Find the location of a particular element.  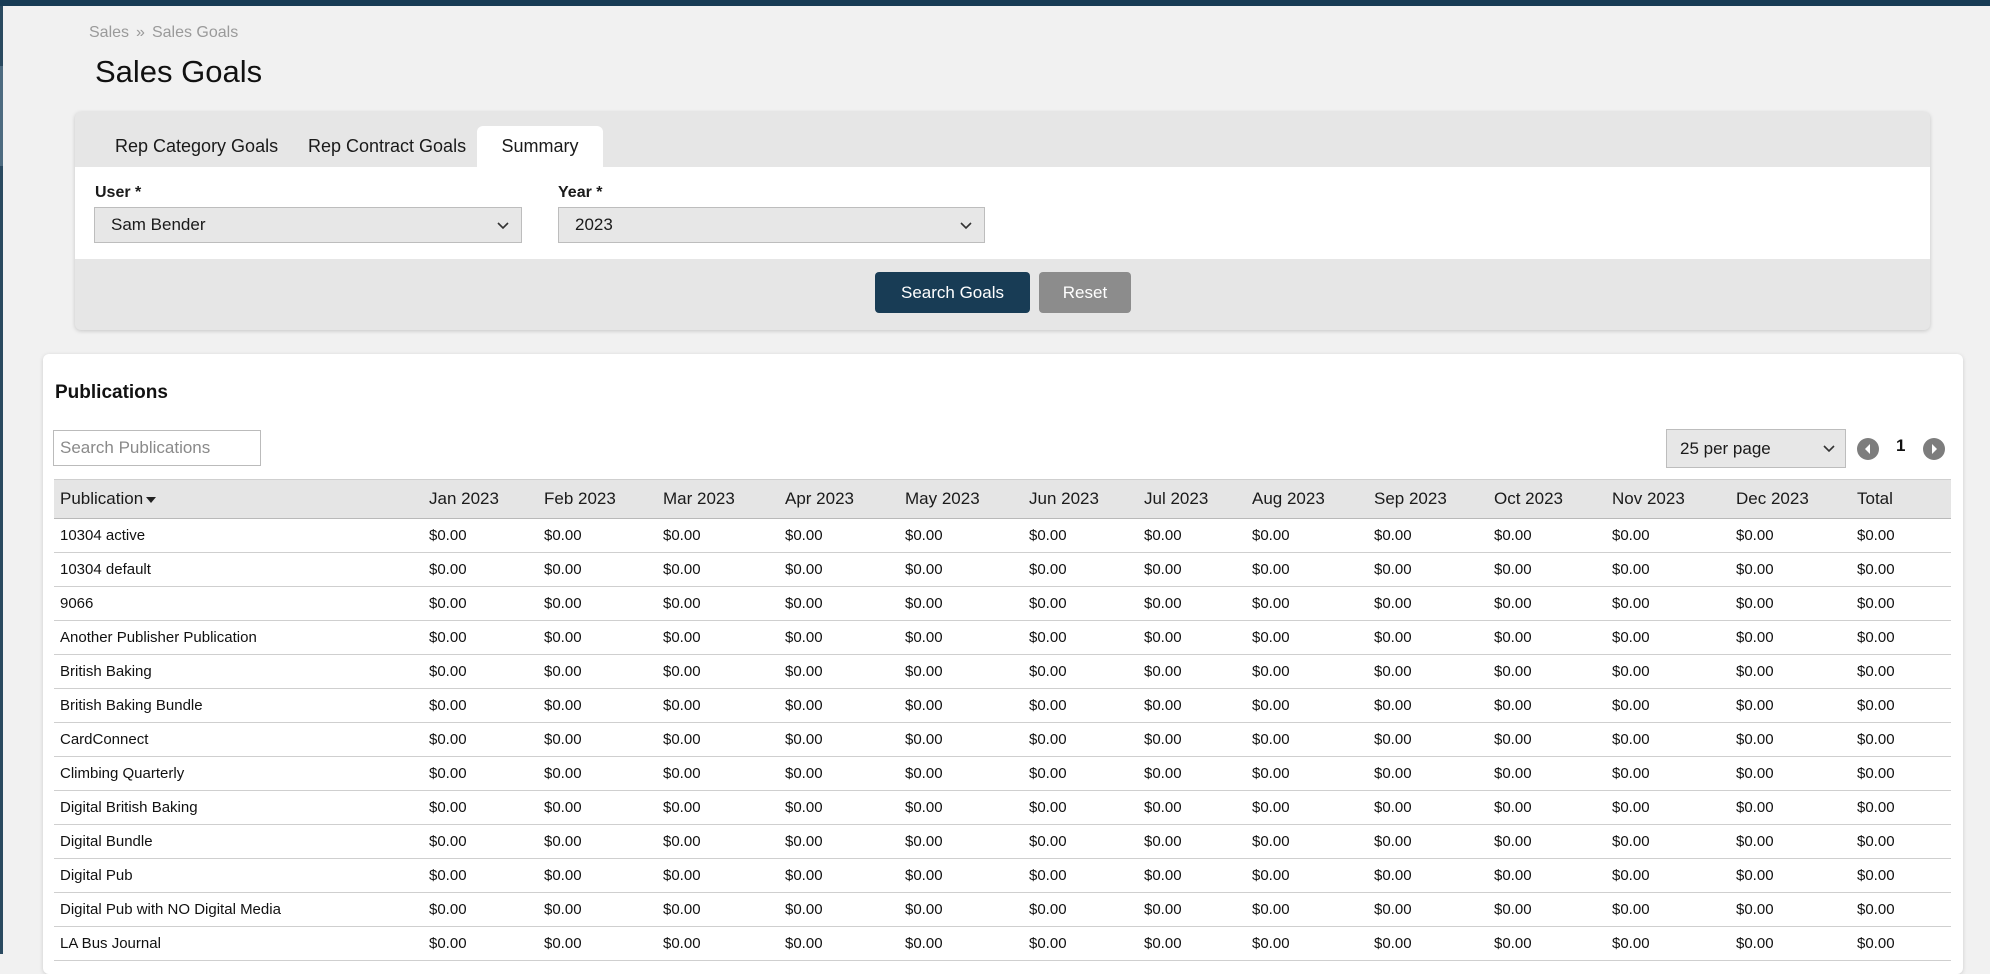

page-title: Sales Goals is located at coordinates (179, 71).